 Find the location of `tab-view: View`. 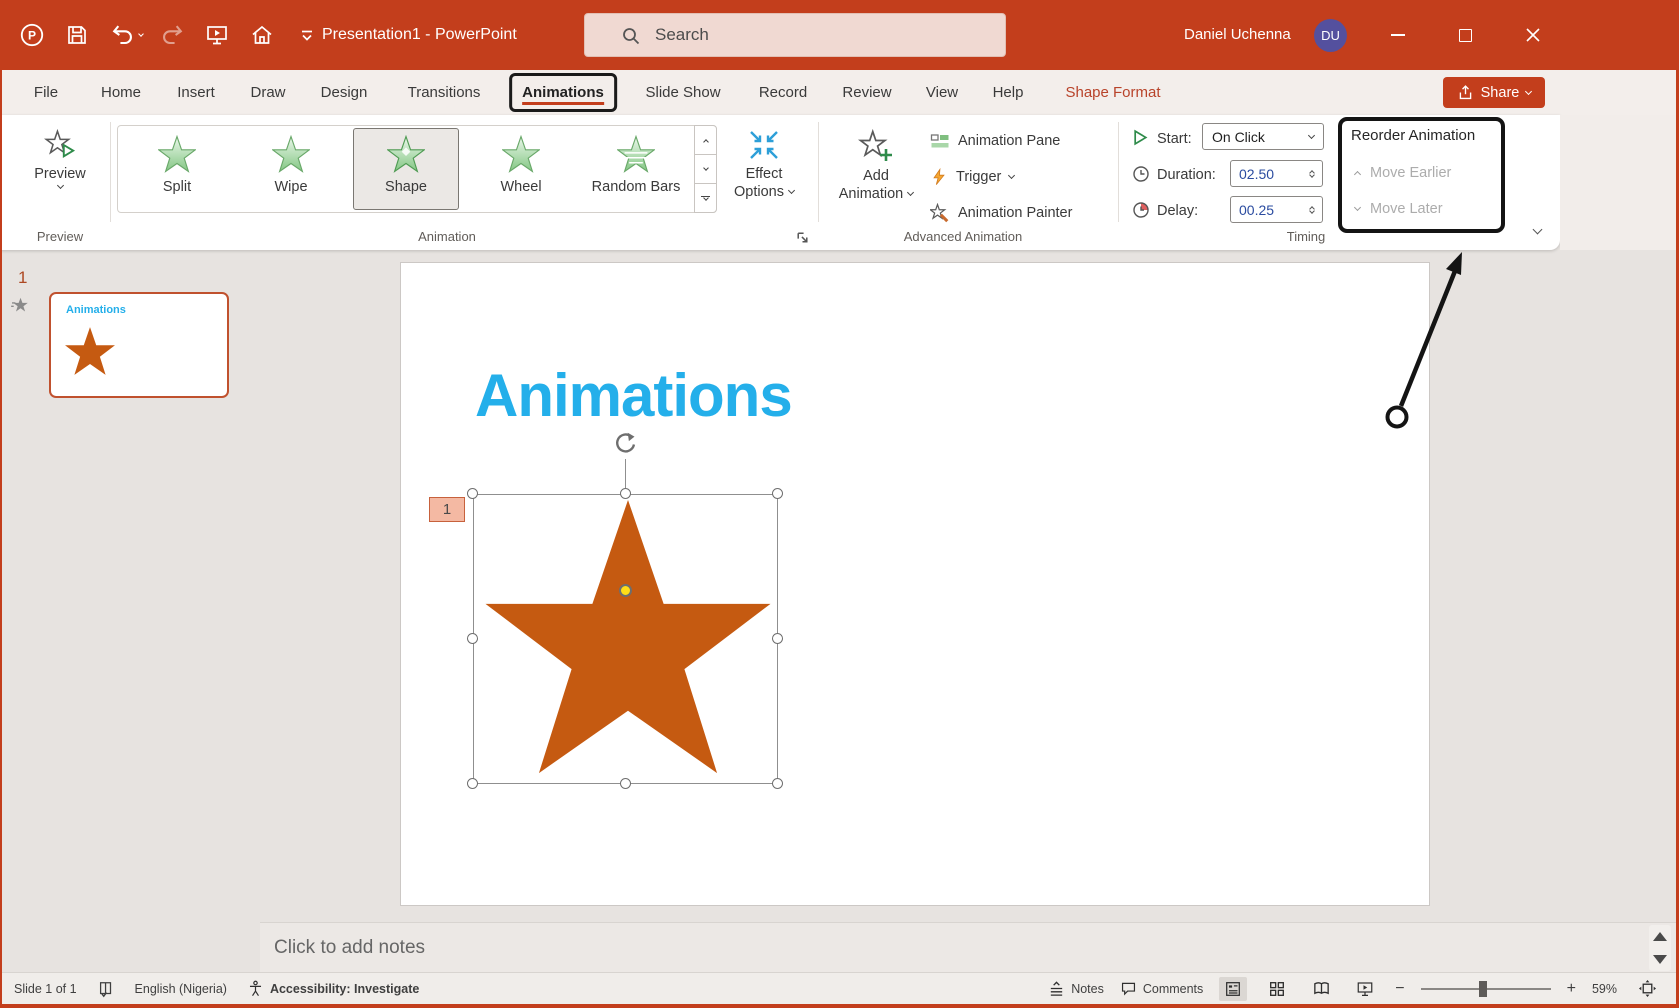

tab-view: View is located at coordinates (942, 92).